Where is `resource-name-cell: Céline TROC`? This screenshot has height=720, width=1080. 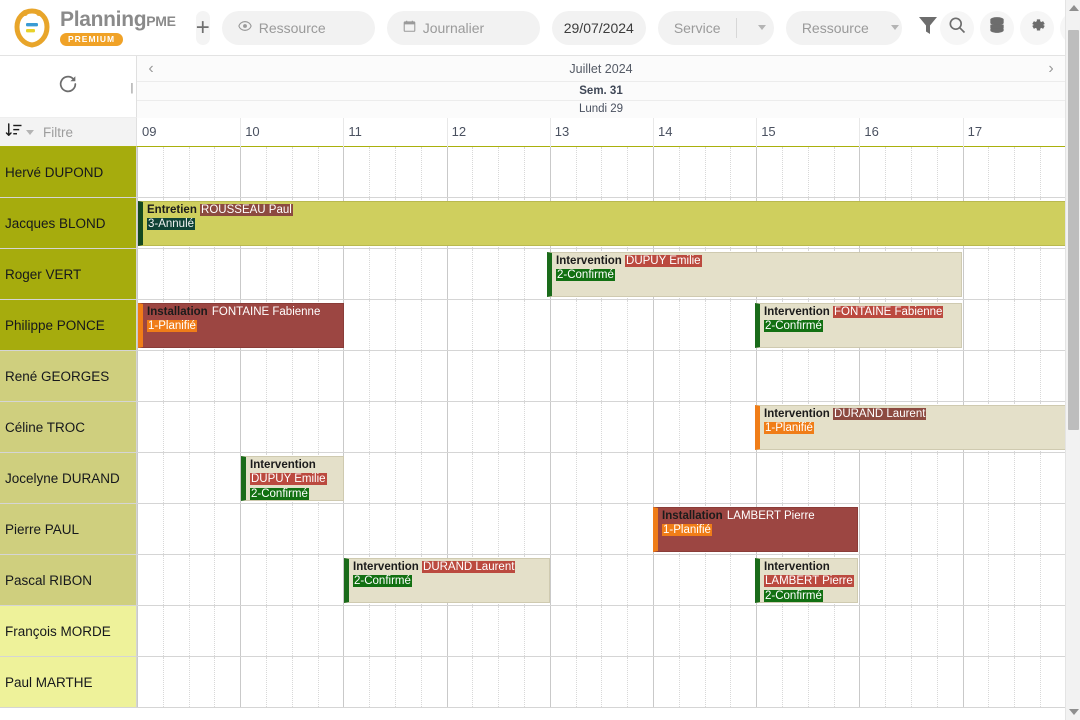
resource-name-cell: Céline TROC is located at coordinates (68, 427).